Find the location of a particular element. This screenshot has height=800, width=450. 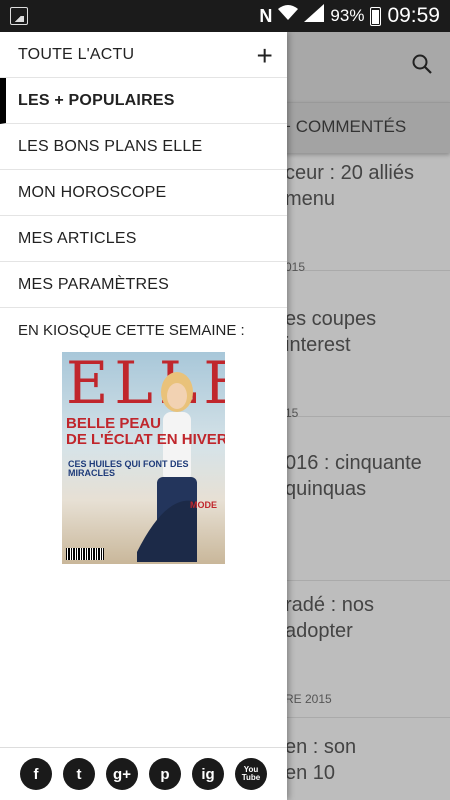

article-title-line: radé : nos is located at coordinates (329, 605).